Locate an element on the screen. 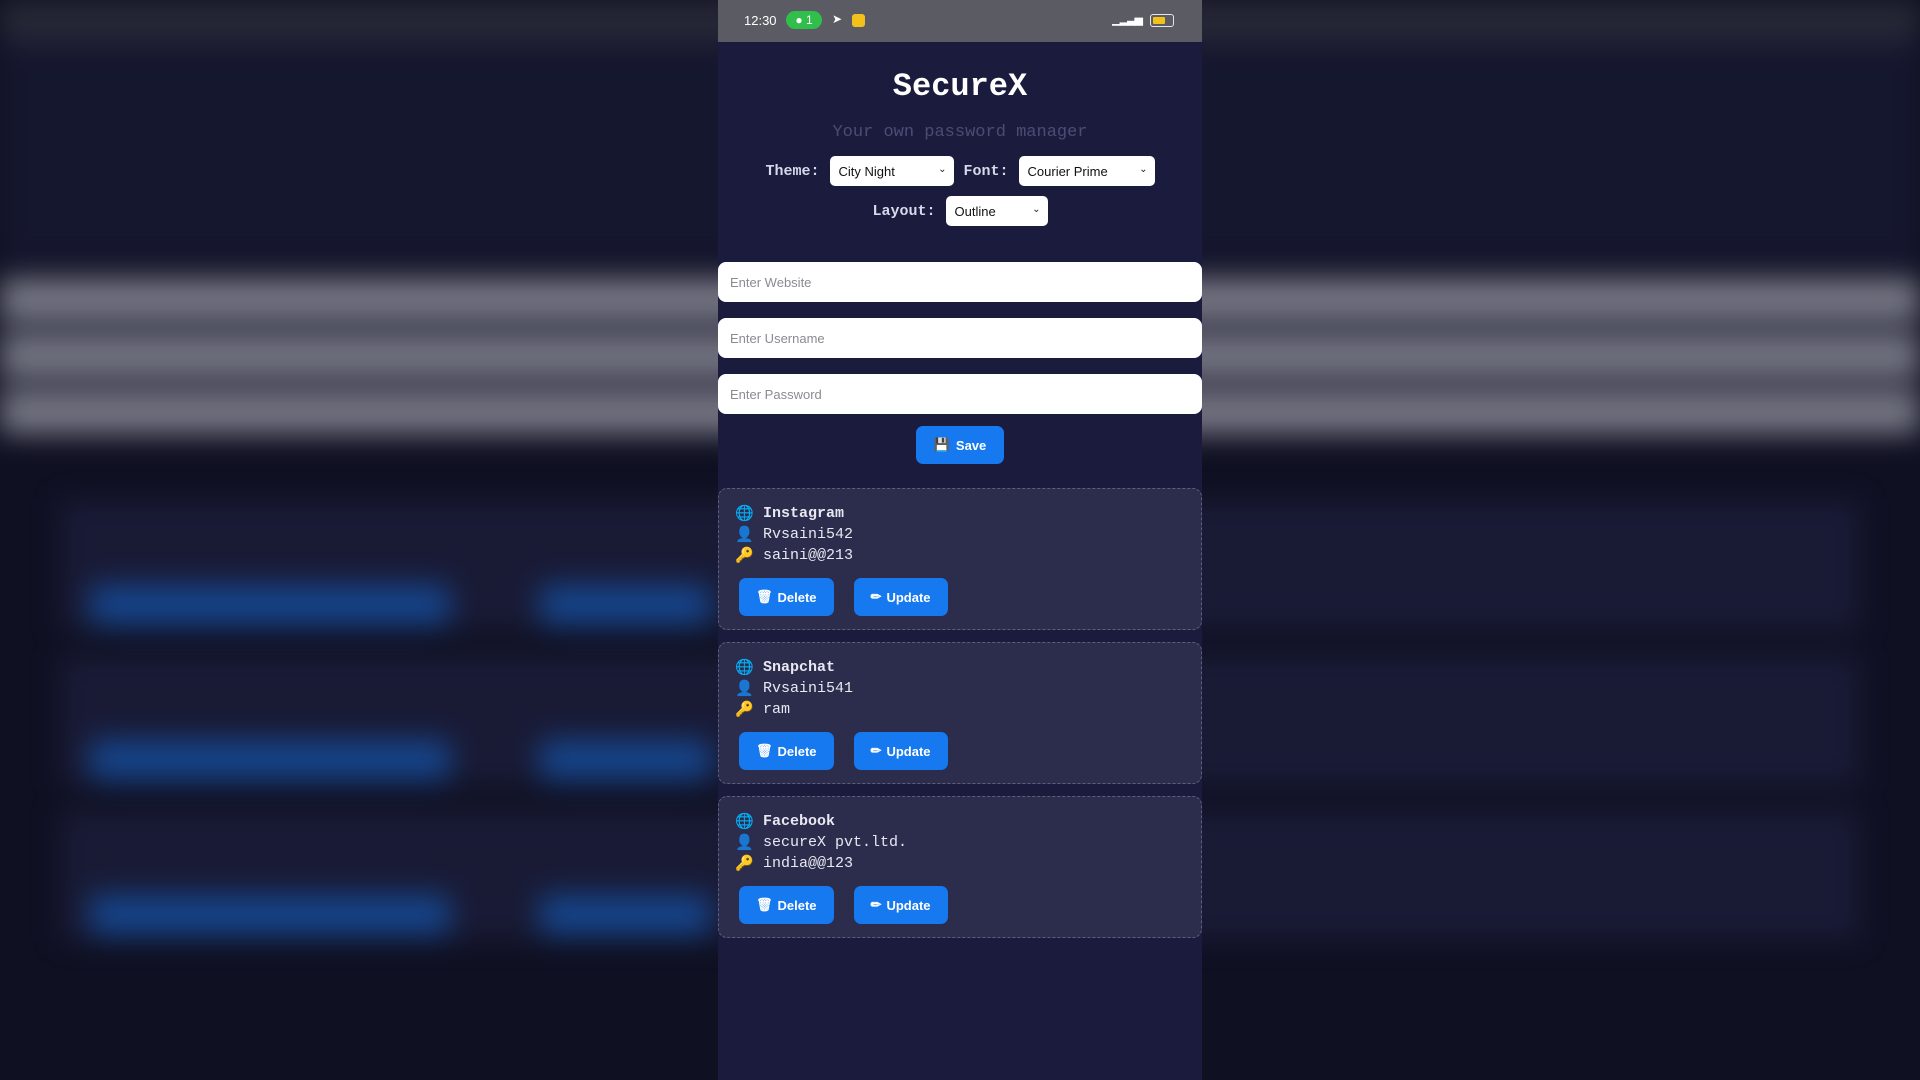  app-notification-icon is located at coordinates (858, 20).